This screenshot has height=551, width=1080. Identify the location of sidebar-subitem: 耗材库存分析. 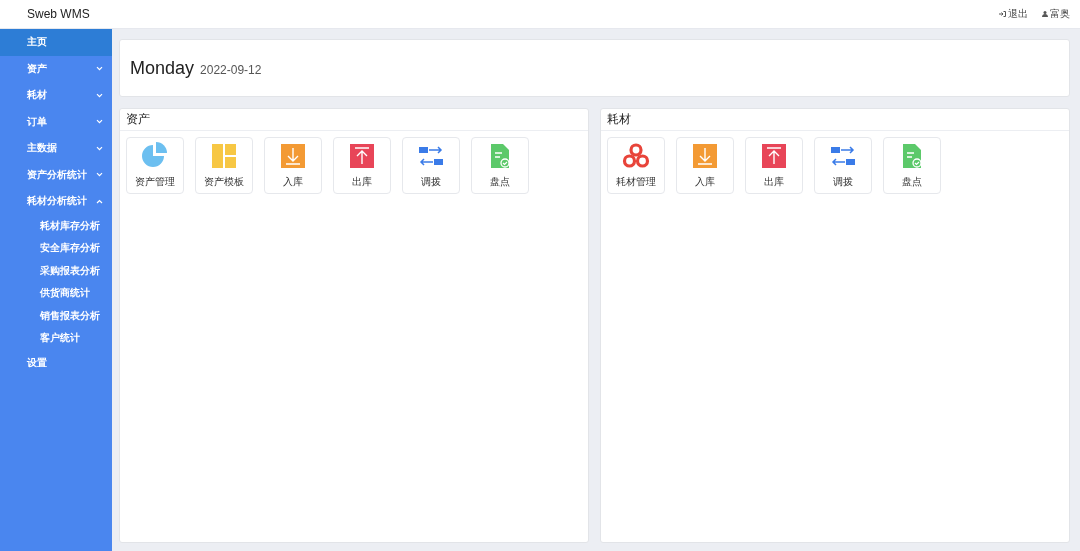
(56, 225).